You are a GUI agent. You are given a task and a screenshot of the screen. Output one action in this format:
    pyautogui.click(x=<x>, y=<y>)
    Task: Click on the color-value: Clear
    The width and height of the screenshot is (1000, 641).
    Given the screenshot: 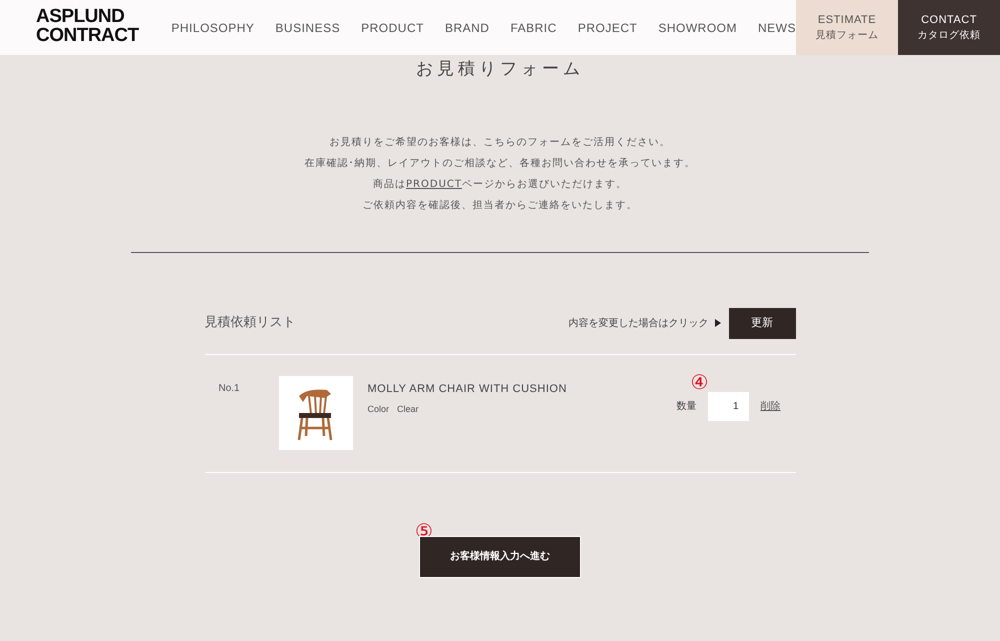 What is the action you would take?
    pyautogui.click(x=408, y=409)
    